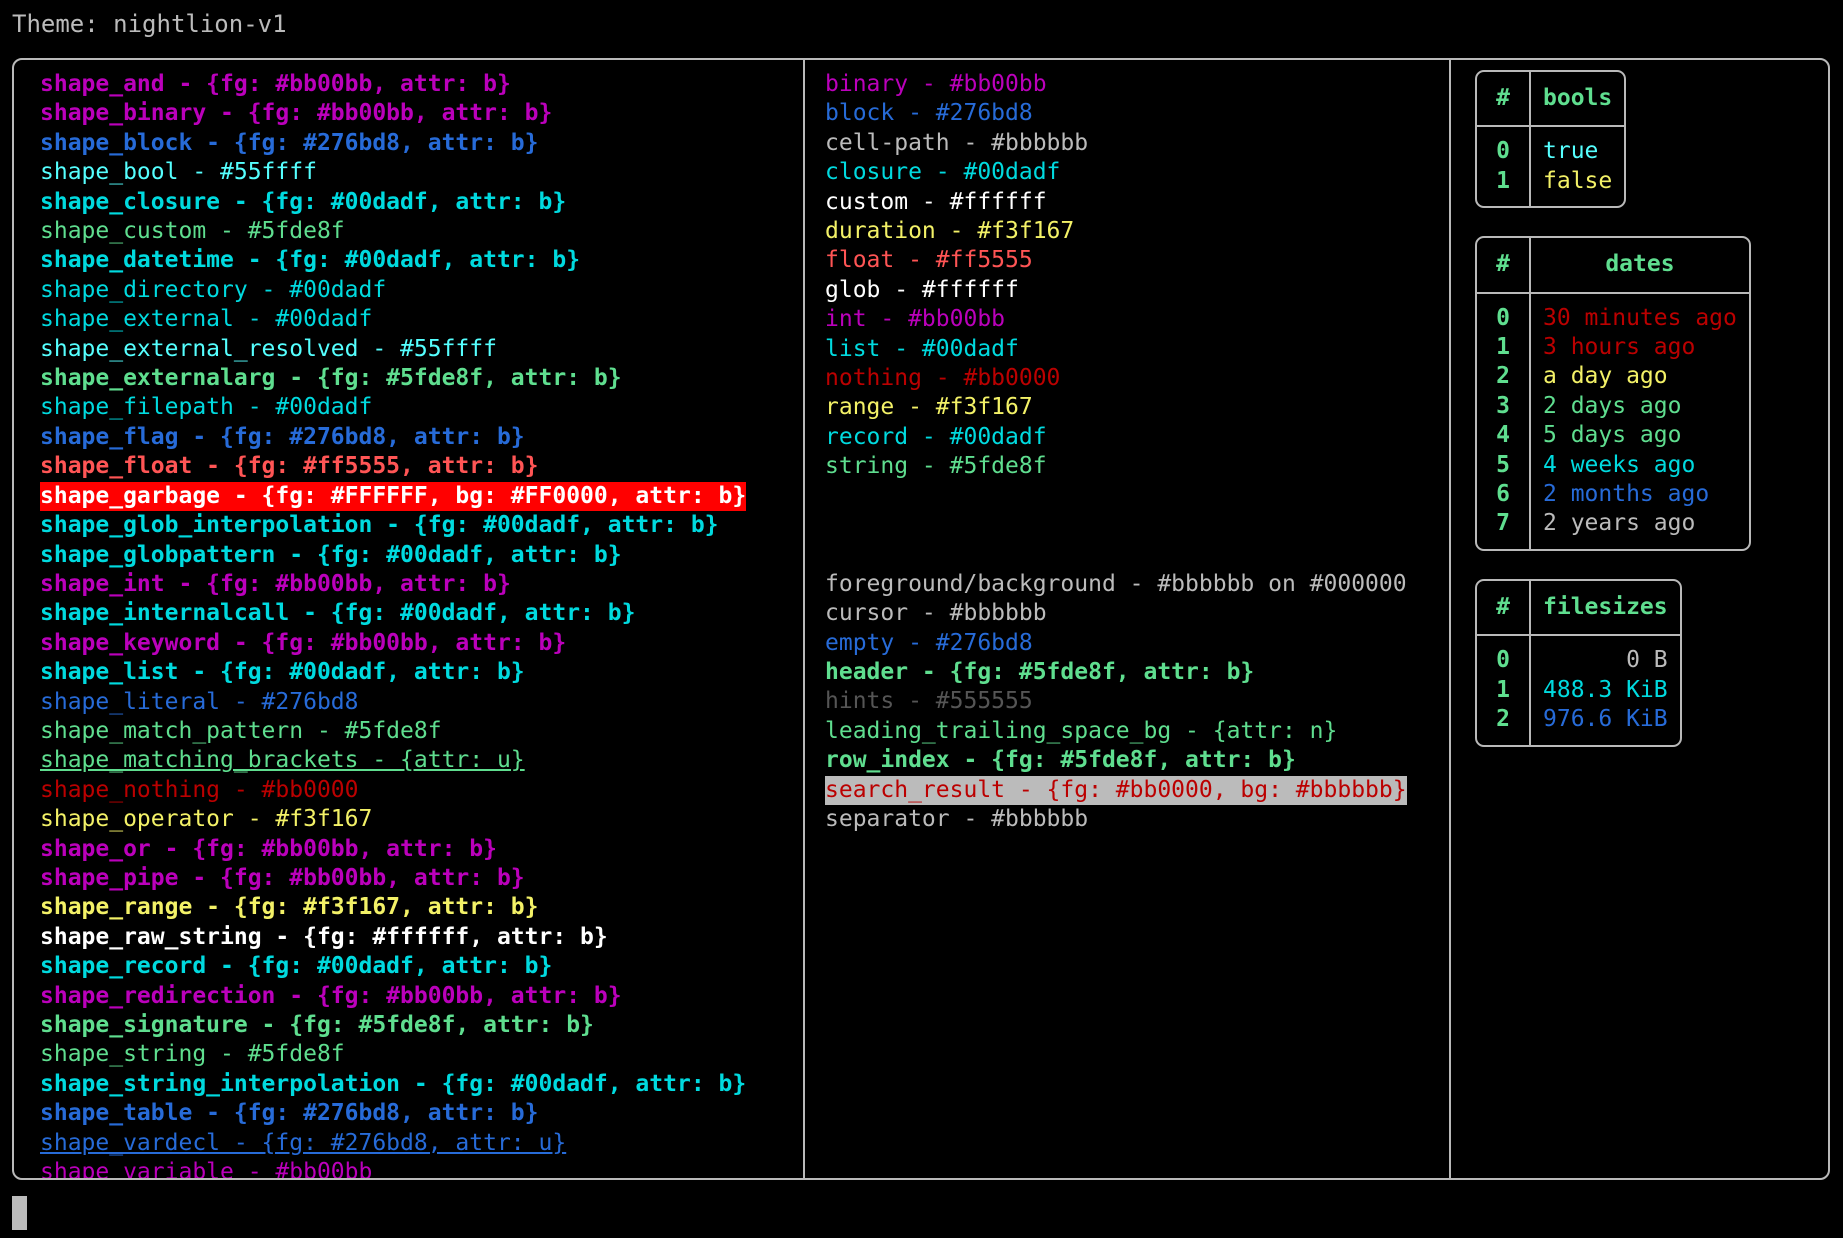 The width and height of the screenshot is (1843, 1238). Describe the element at coordinates (929, 113) in the screenshot. I see `type-line: block - #276bd8` at that location.